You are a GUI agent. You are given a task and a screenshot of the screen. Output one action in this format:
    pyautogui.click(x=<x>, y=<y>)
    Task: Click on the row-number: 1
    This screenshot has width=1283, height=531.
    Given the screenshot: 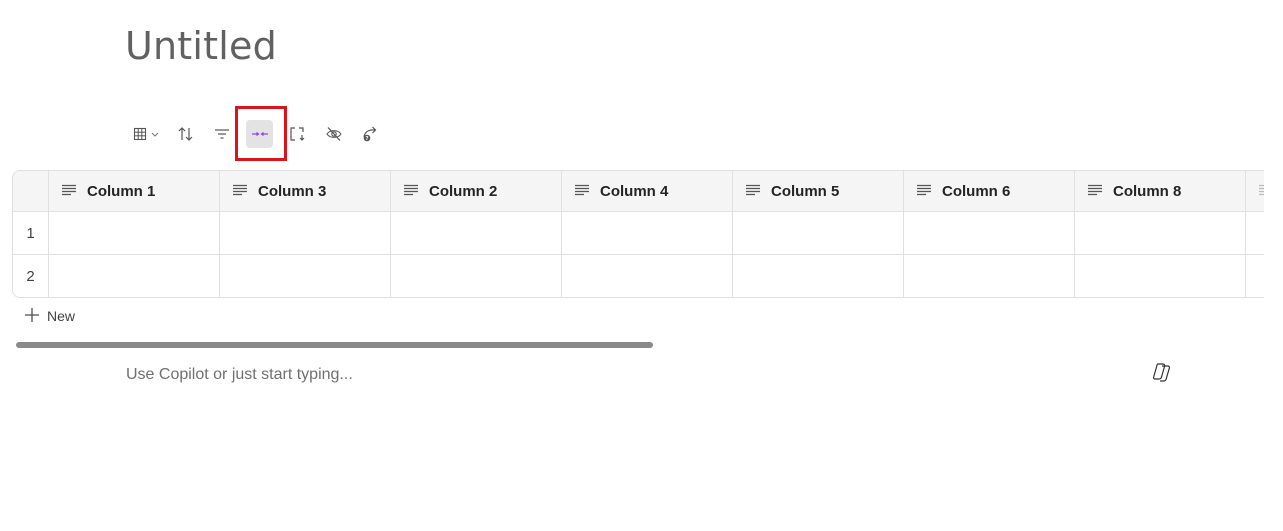 What is the action you would take?
    pyautogui.click(x=31, y=233)
    